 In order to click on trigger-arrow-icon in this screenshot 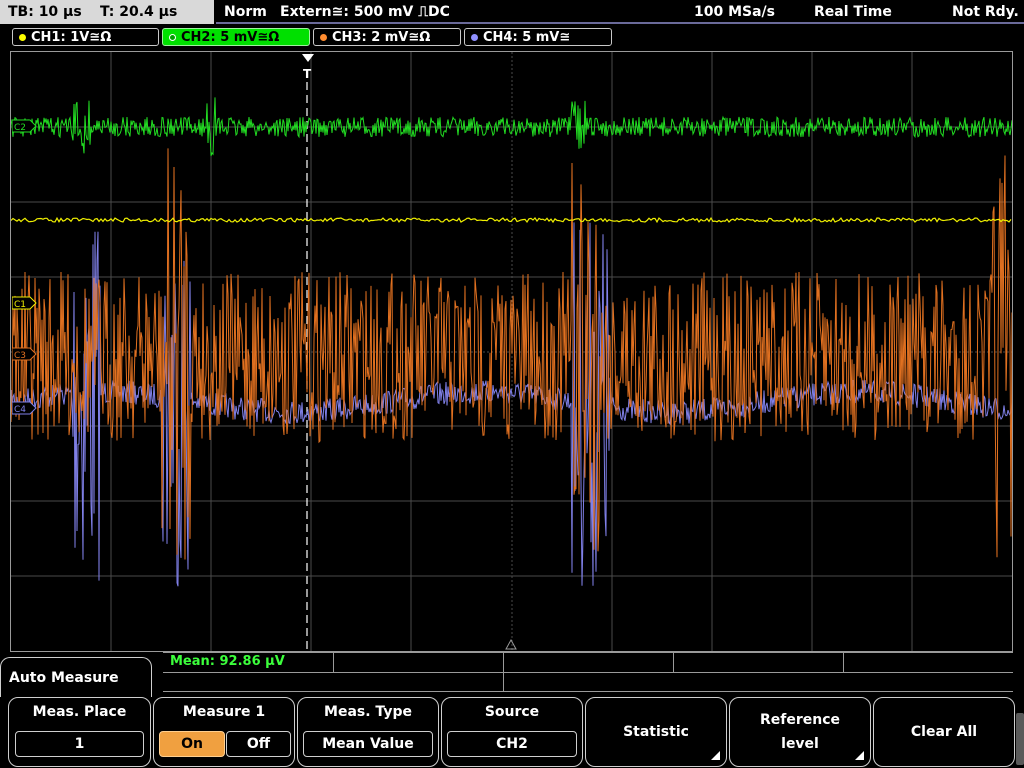, I will do `click(308, 58)`.